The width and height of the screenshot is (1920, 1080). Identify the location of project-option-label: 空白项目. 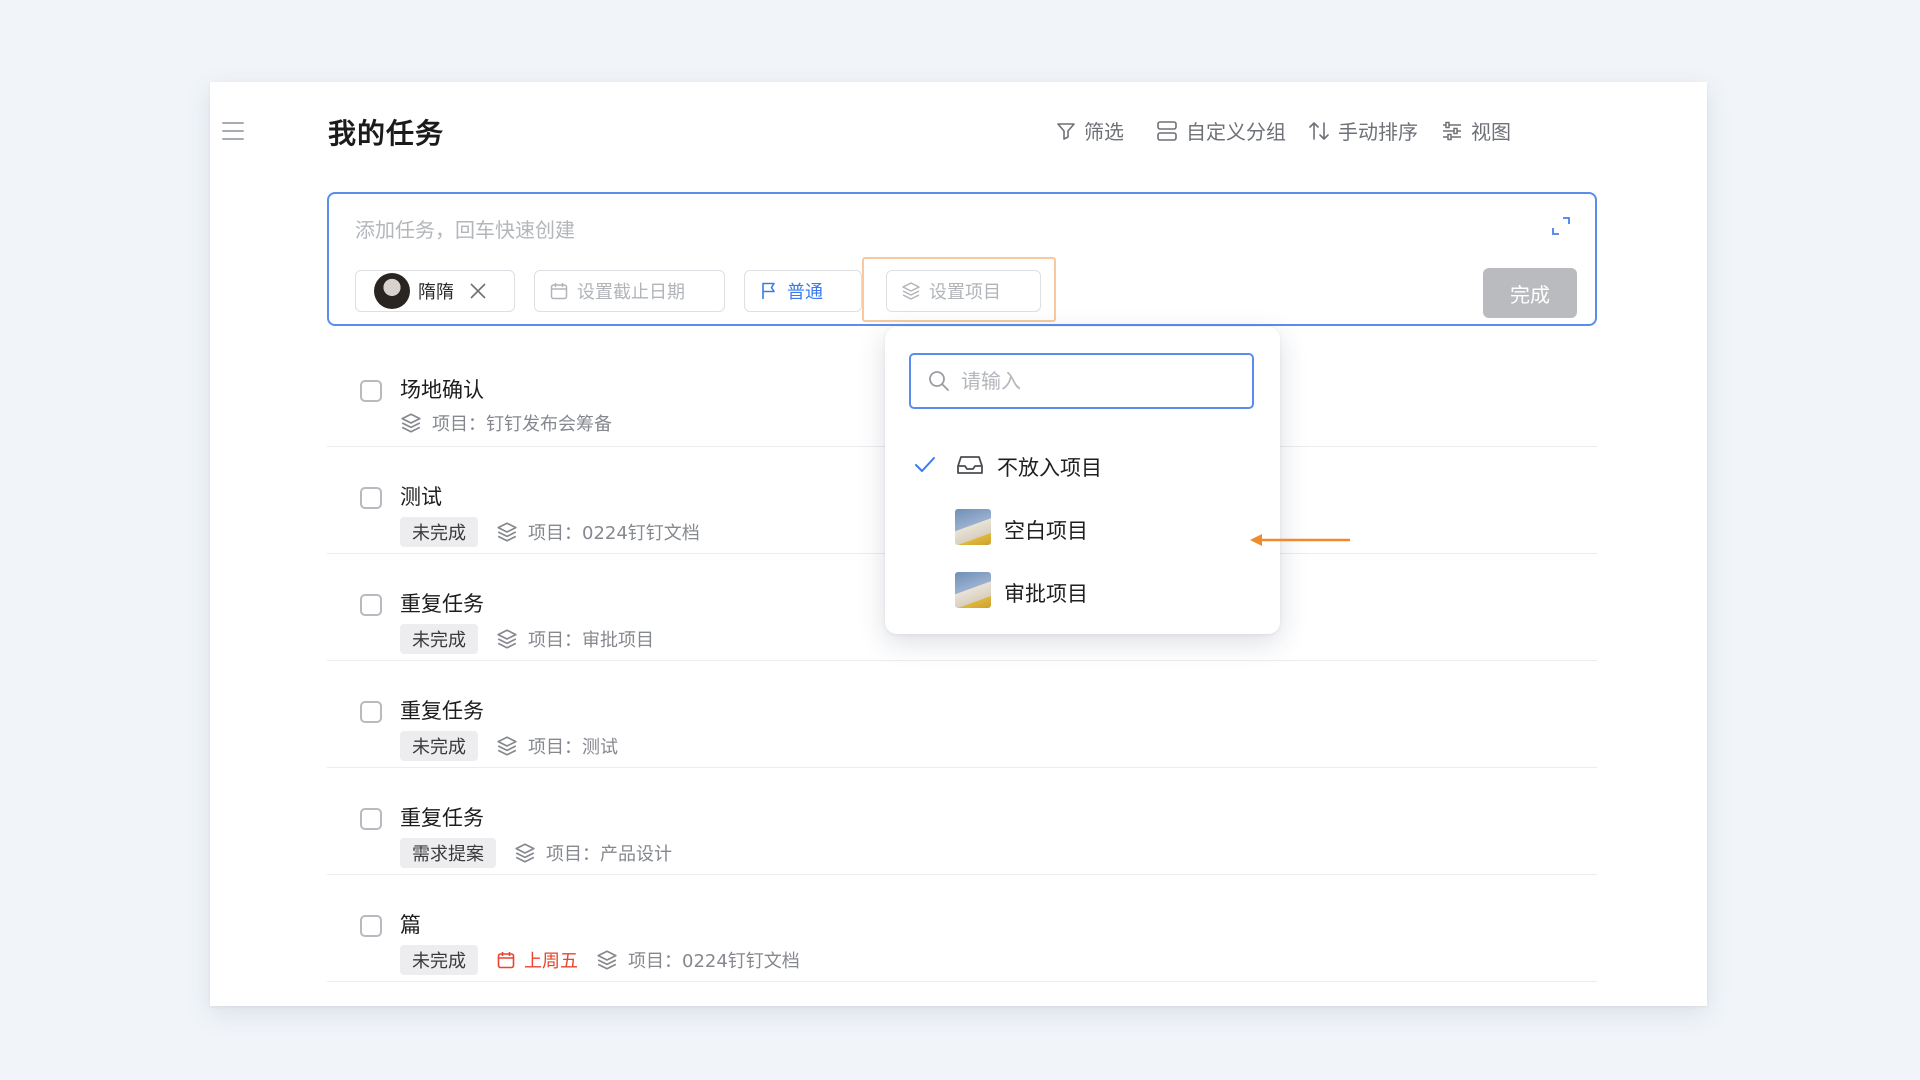
(1046, 531).